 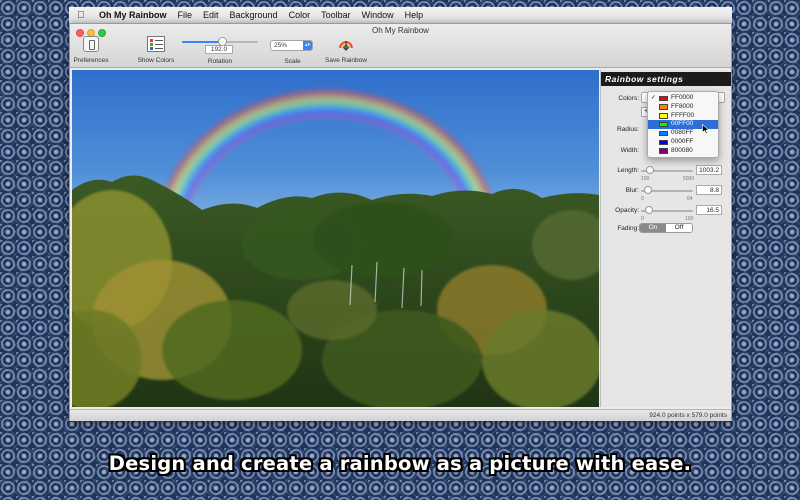 I want to click on preferences-tool: Preferences, so click(x=91, y=50).